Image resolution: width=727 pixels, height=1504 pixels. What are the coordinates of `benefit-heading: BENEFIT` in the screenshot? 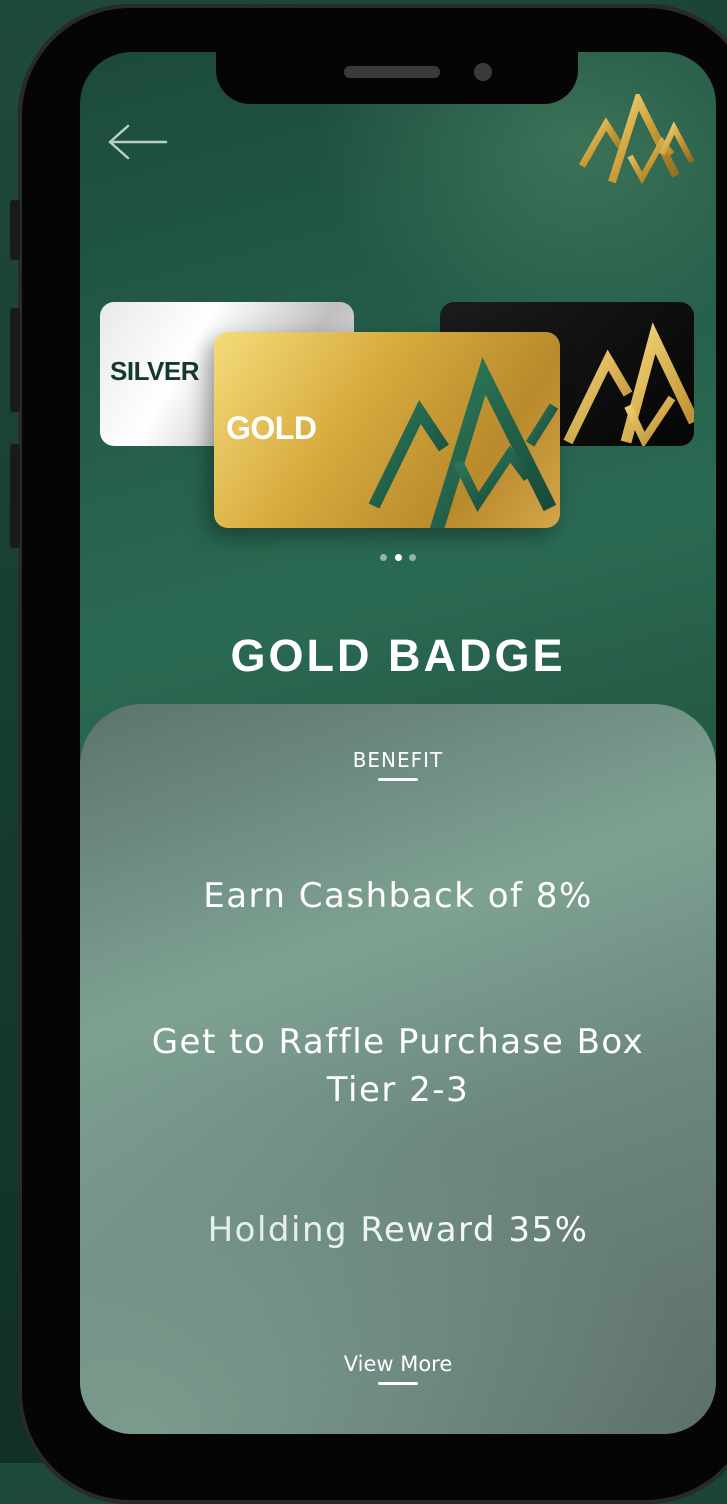 It's located at (398, 760).